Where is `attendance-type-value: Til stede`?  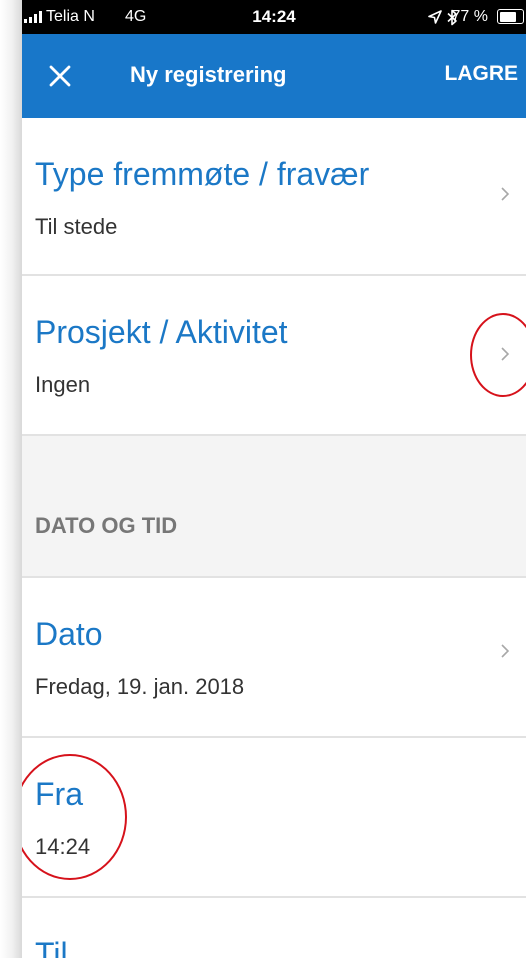
attendance-type-value: Til stede is located at coordinates (76, 226).